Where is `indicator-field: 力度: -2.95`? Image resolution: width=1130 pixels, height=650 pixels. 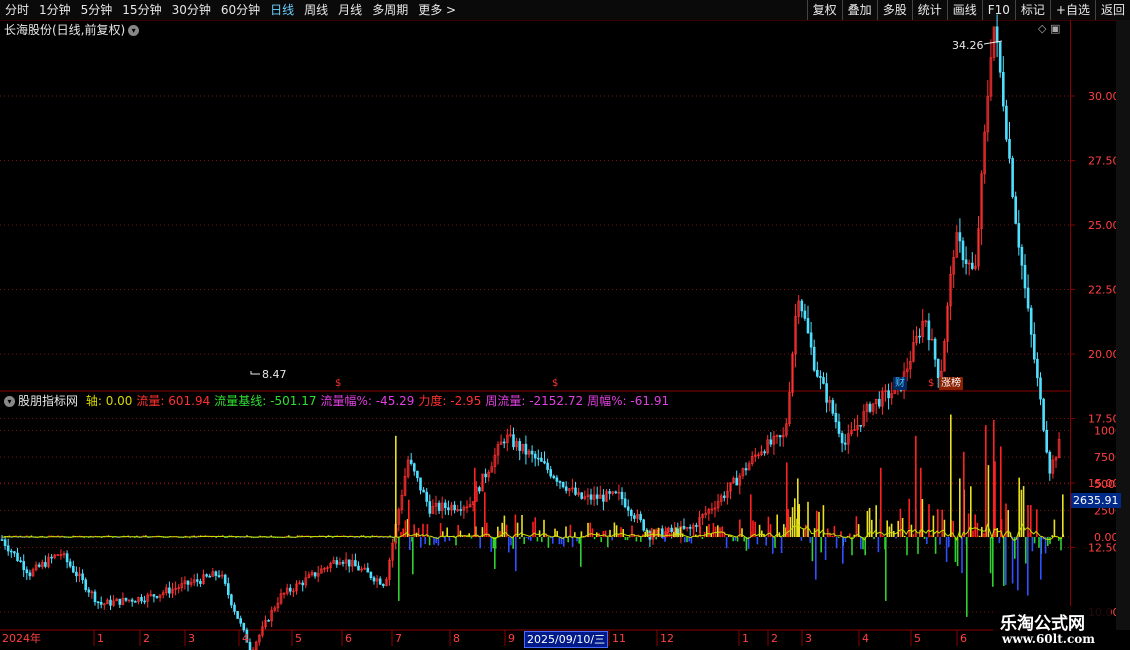 indicator-field: 力度: -2.95 is located at coordinates (450, 401).